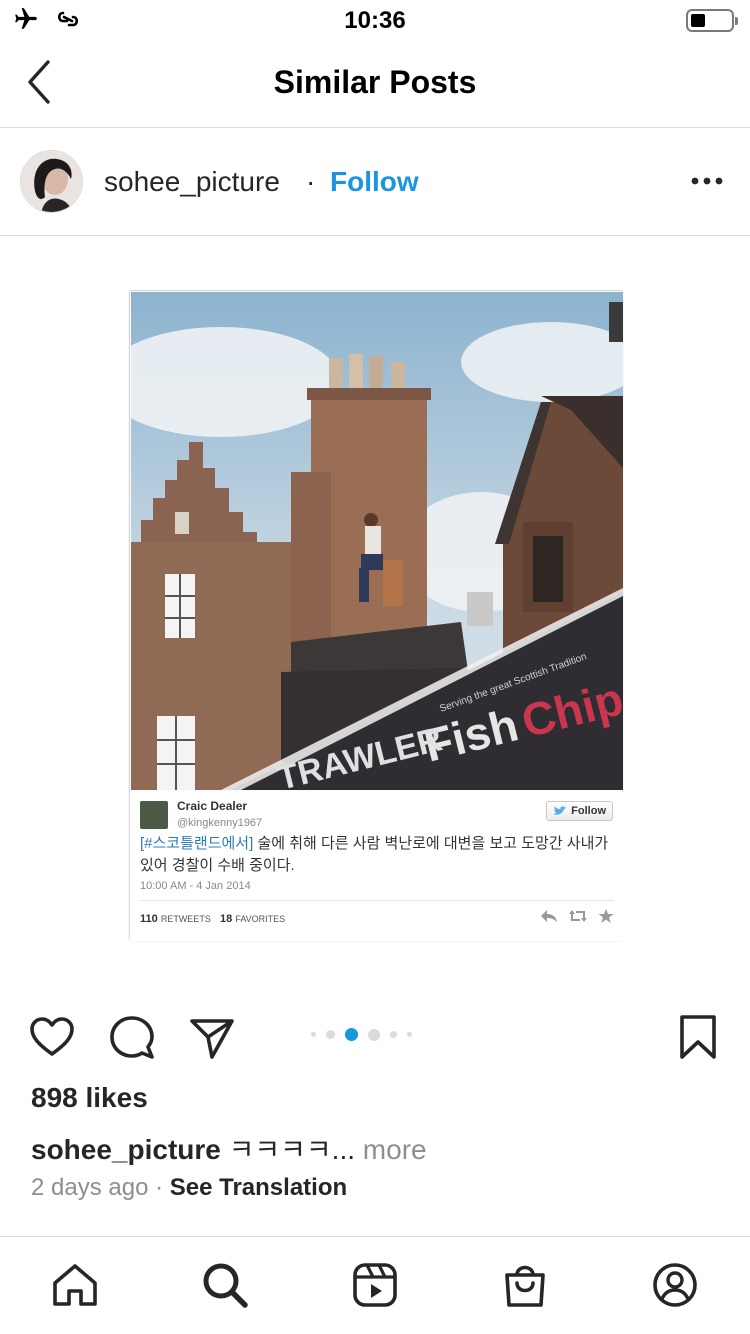 The width and height of the screenshot is (750, 1334). I want to click on bookmark-icon, so click(698, 1037).